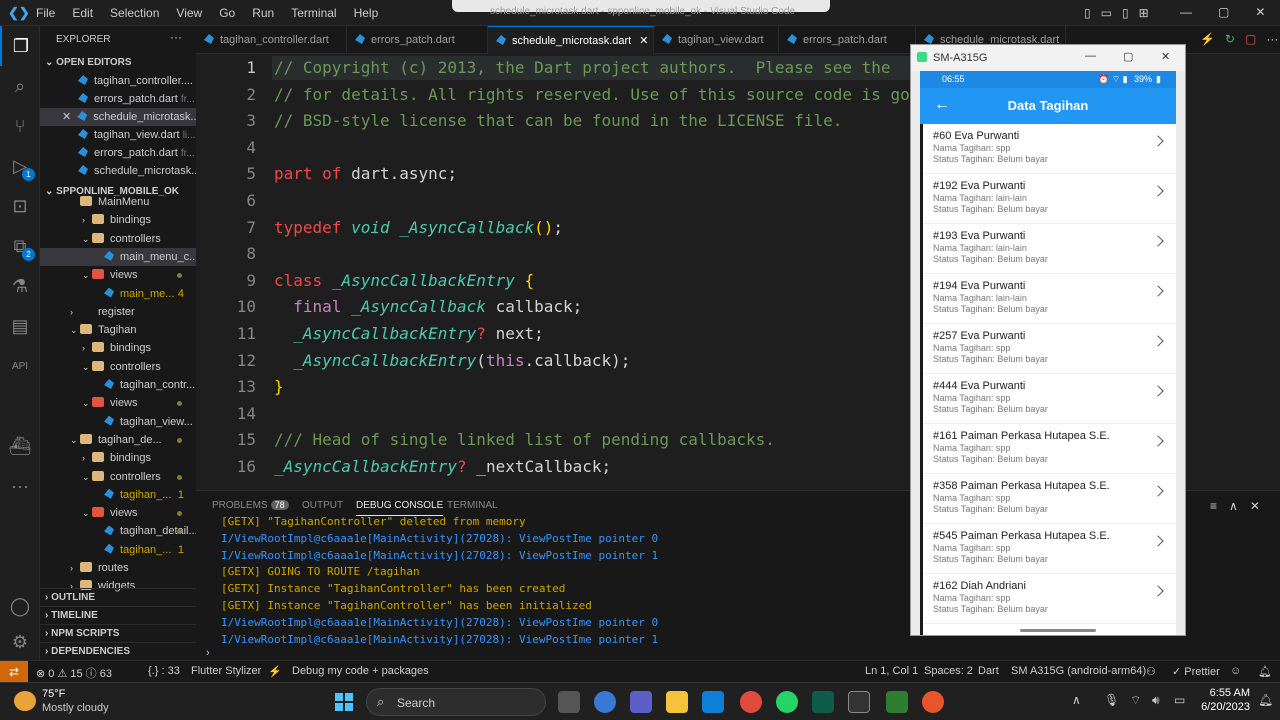 This screenshot has height=720, width=1280. What do you see at coordinates (20, 606) in the screenshot?
I see `account-icon: ◯` at bounding box center [20, 606].